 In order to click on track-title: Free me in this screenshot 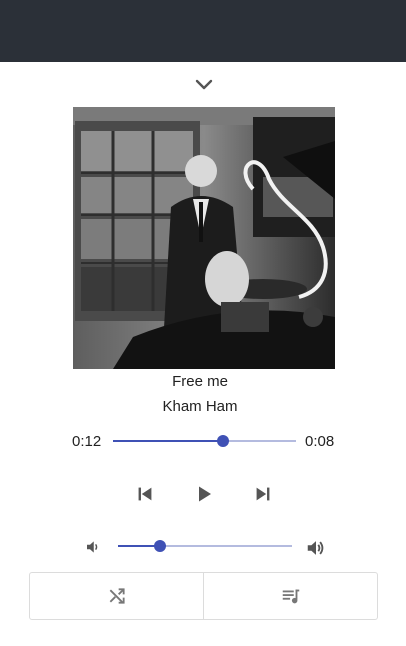, I will do `click(200, 381)`.